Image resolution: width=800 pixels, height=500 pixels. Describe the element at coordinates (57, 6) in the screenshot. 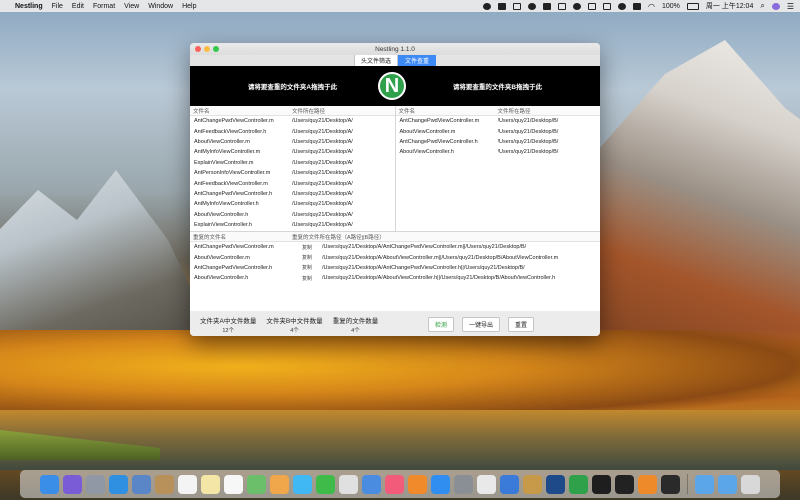

I see `menu-file: File` at that location.